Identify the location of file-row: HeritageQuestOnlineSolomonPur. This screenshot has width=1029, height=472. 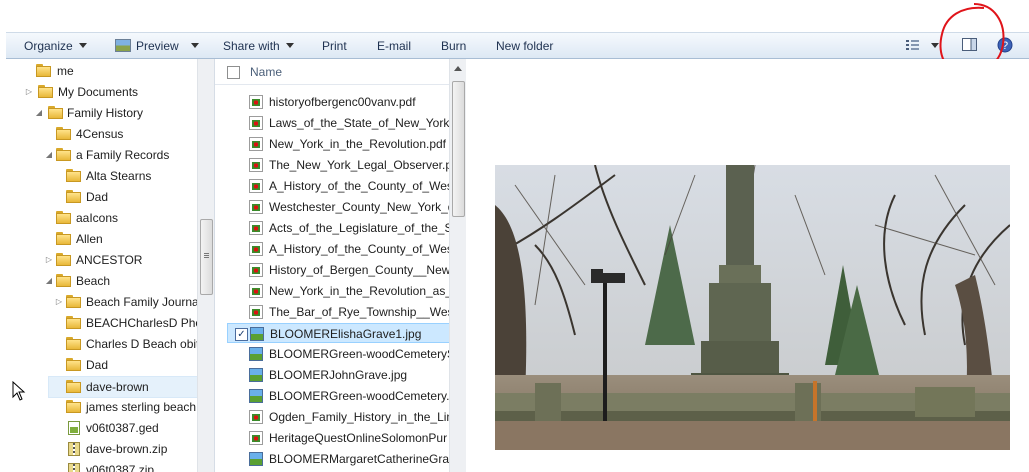
(338, 438).